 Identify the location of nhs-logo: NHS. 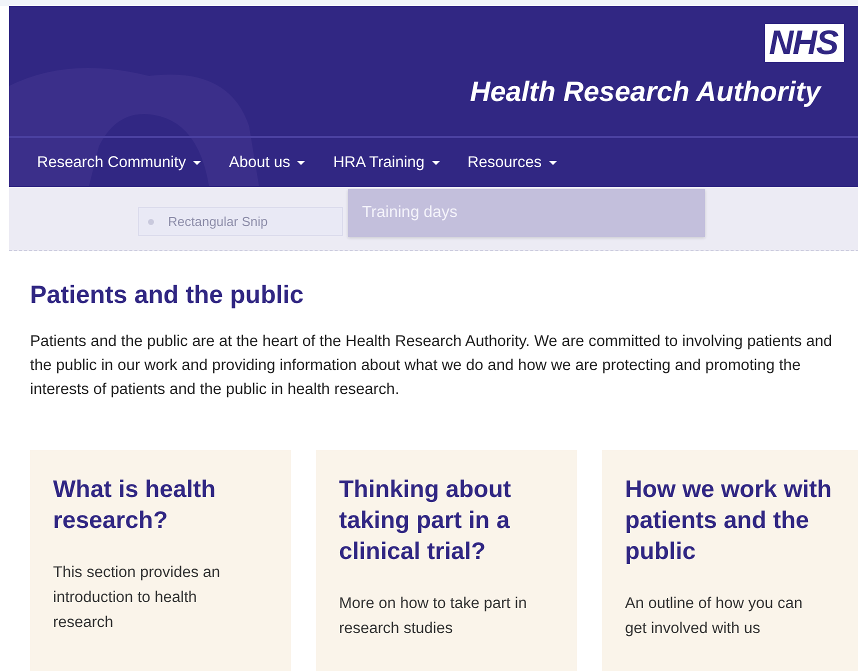
(804, 43).